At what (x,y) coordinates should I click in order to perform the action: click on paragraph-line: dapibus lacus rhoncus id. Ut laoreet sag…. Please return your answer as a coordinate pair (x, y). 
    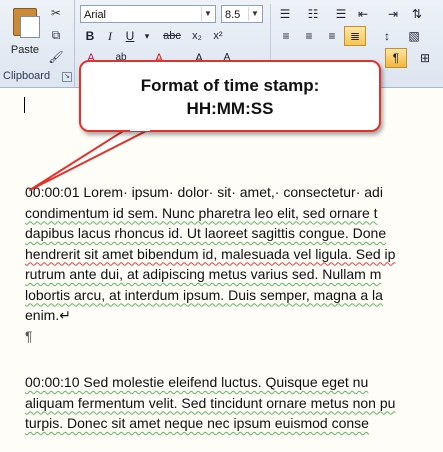
    Looking at the image, I should click on (206, 233).